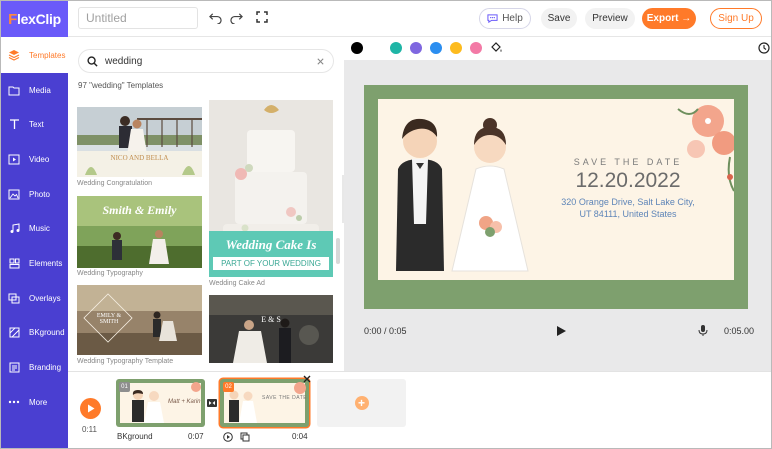 Image resolution: width=772 pixels, height=449 pixels. Describe the element at coordinates (14, 55) in the screenshot. I see `templates-icon` at that location.